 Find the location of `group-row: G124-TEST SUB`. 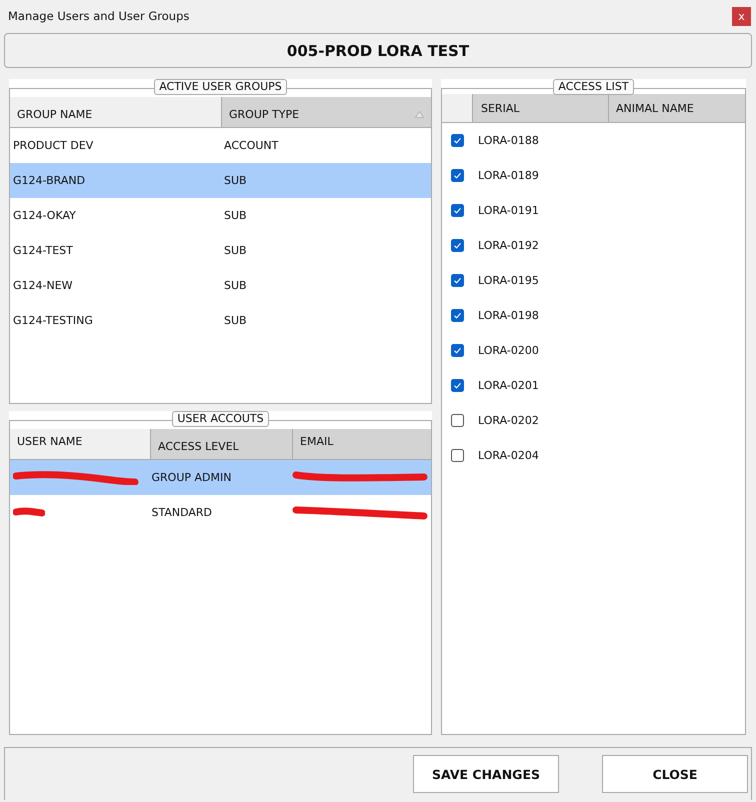

group-row: G124-TEST SUB is located at coordinates (220, 250).